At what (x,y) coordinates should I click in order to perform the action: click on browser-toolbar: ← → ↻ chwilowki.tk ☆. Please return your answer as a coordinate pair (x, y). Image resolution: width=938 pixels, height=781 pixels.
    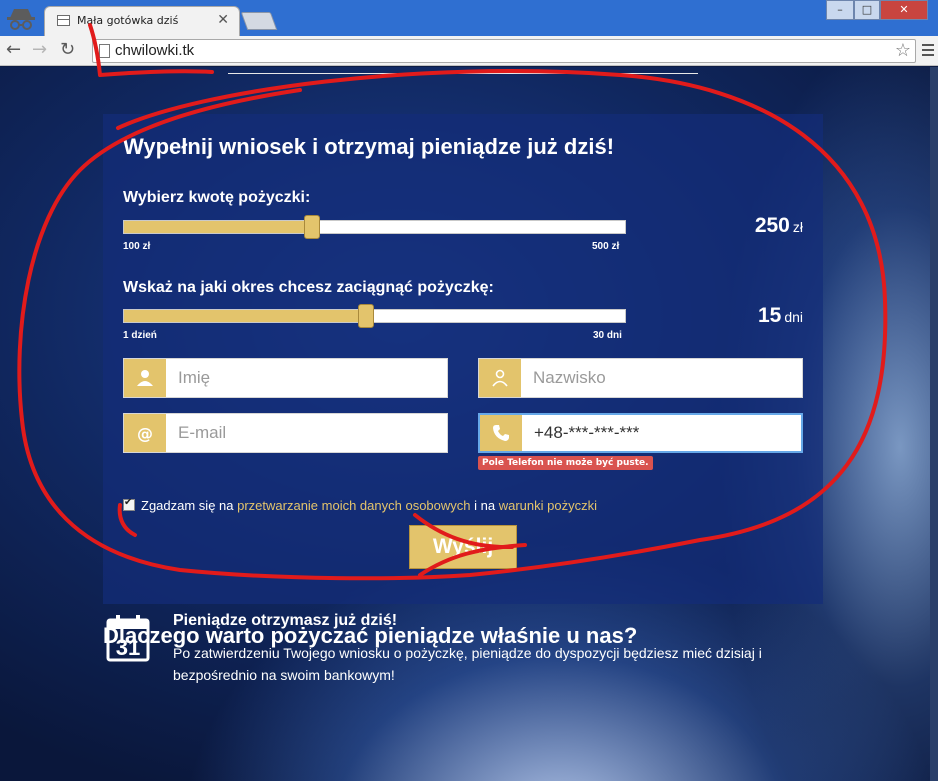
    Looking at the image, I should click on (469, 51).